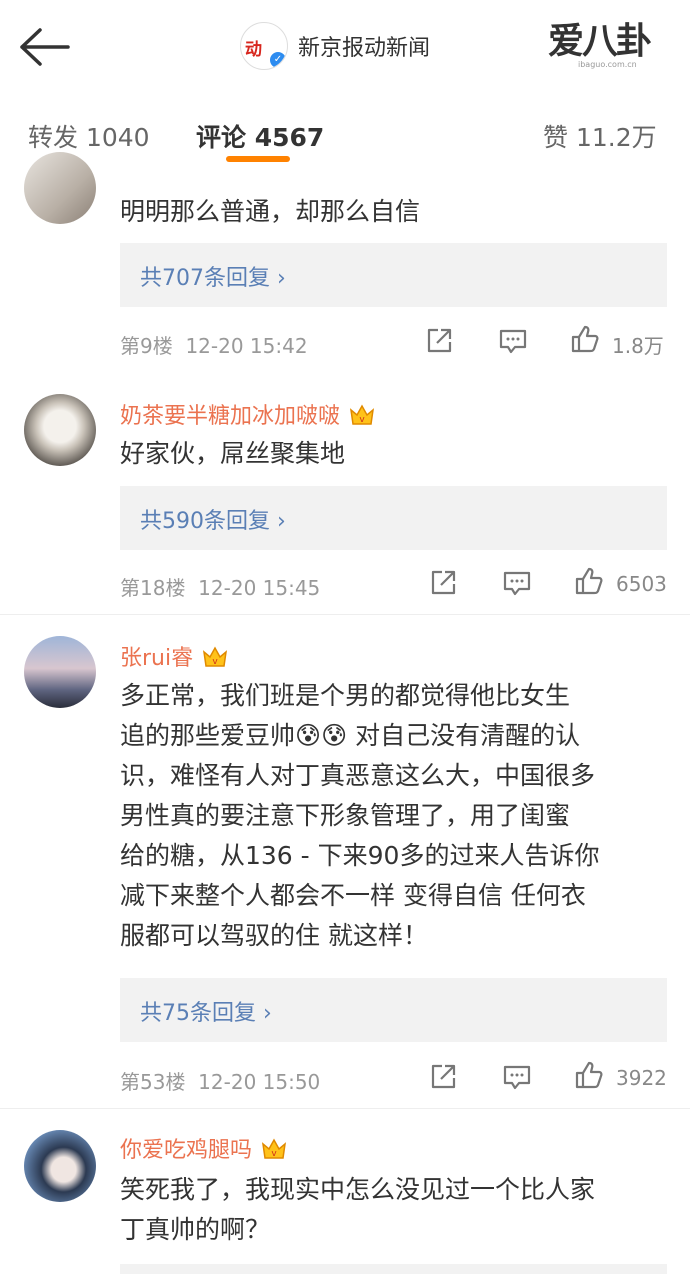 This screenshot has height=1274, width=690. I want to click on comment-text: 好家伙，屌丝聚集地, so click(233, 453).